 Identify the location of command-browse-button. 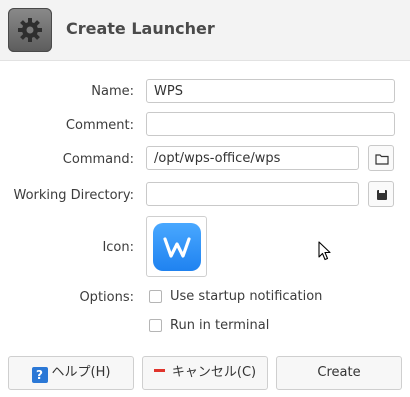
(381, 158).